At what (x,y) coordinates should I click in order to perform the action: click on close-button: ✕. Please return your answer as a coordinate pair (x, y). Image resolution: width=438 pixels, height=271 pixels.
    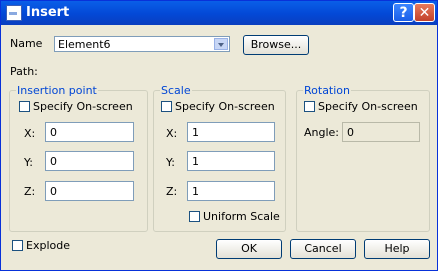
    Looking at the image, I should click on (424, 12).